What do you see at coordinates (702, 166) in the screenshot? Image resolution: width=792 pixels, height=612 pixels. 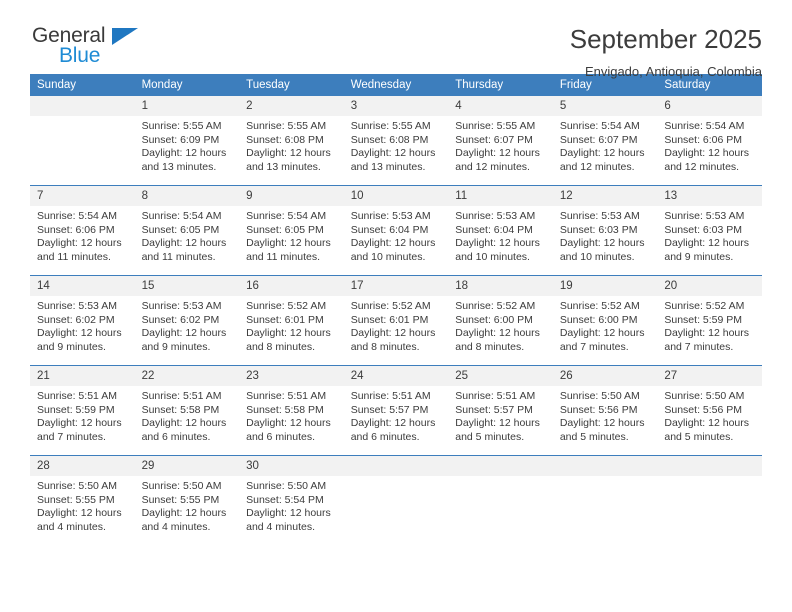 I see `daylight-text-line2: and 12 minutes.` at bounding box center [702, 166].